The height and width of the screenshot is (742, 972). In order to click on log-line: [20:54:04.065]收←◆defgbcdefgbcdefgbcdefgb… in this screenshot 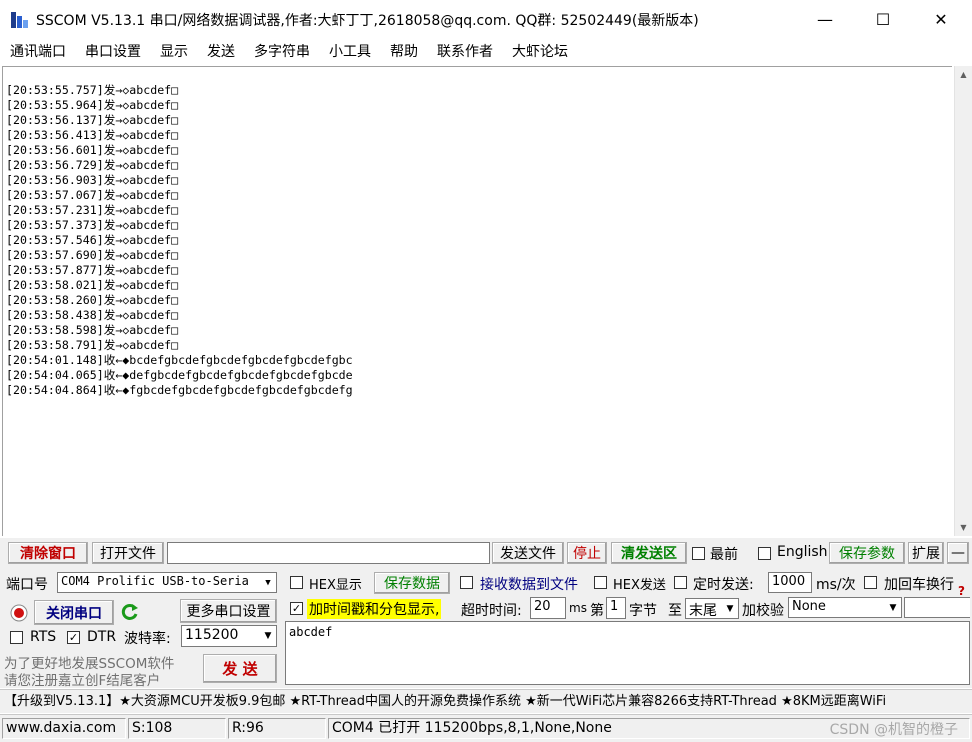, I will do `click(179, 375)`.